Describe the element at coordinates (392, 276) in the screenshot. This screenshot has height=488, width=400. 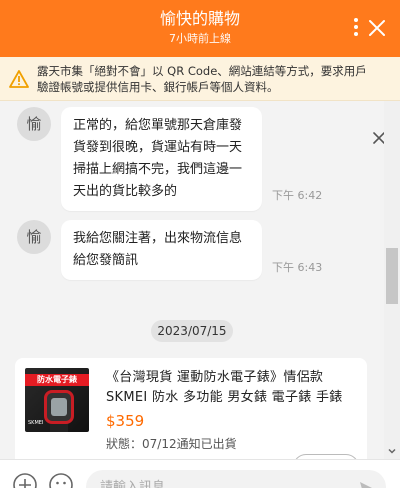
I see `scrollbar-thumb` at that location.